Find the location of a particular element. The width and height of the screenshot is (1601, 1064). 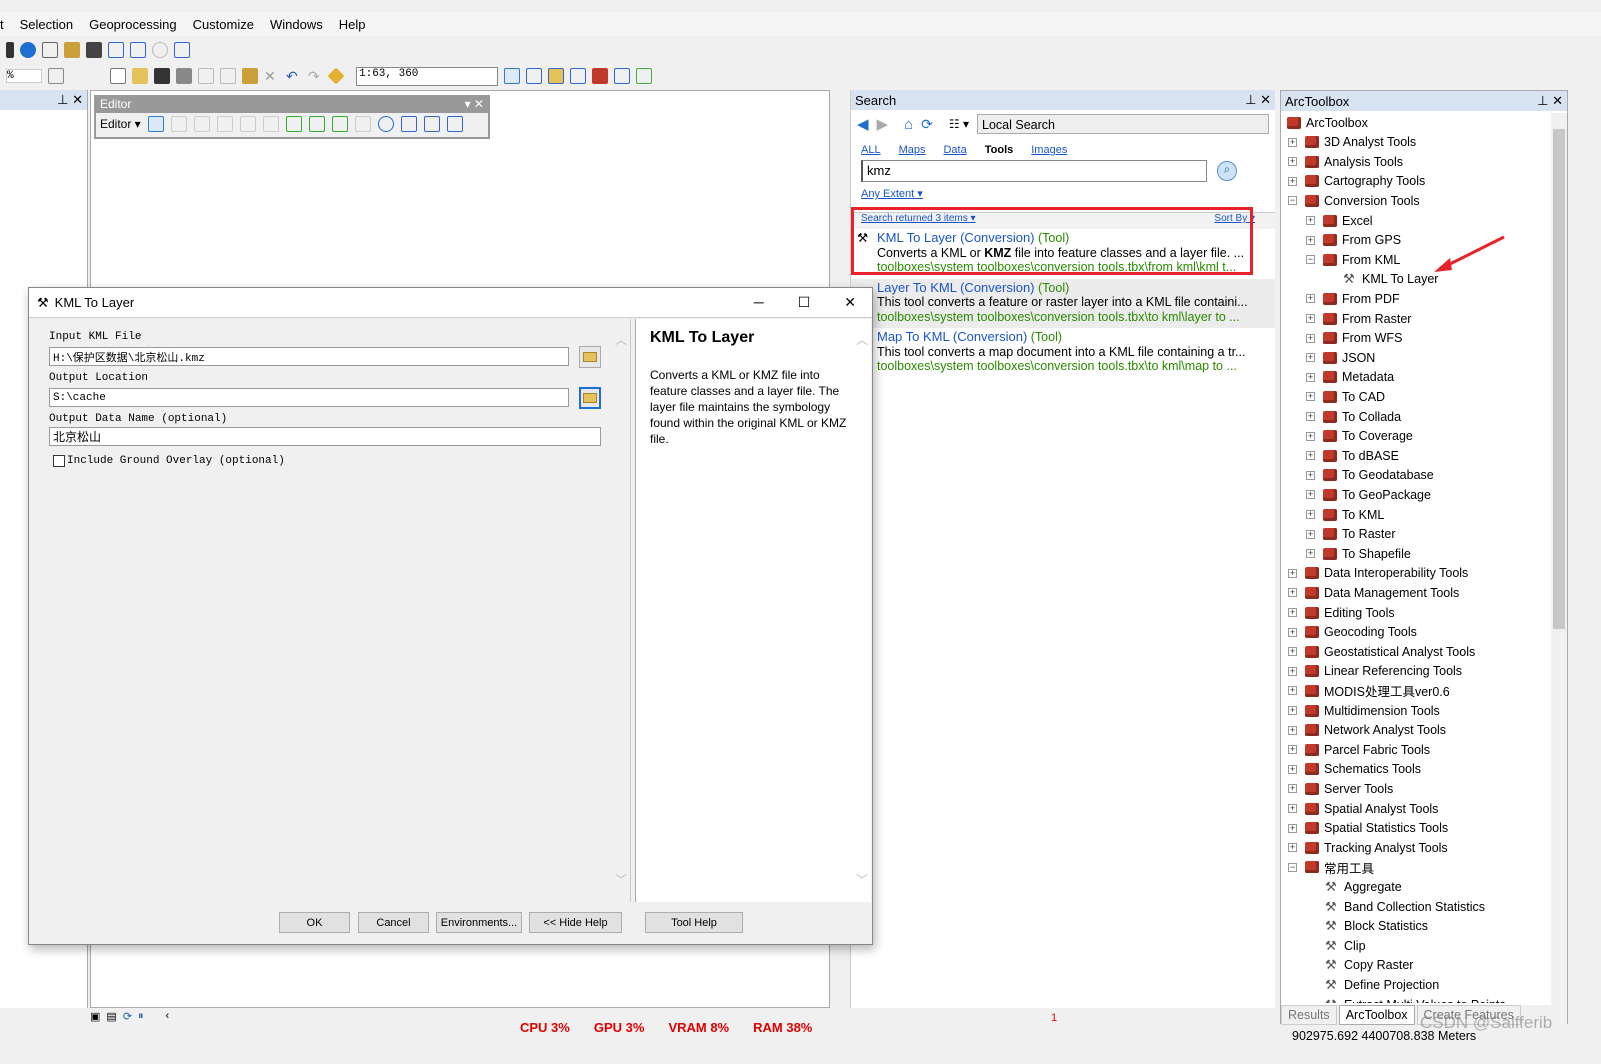

tree-item: + From GPS is located at coordinates (1353, 240).